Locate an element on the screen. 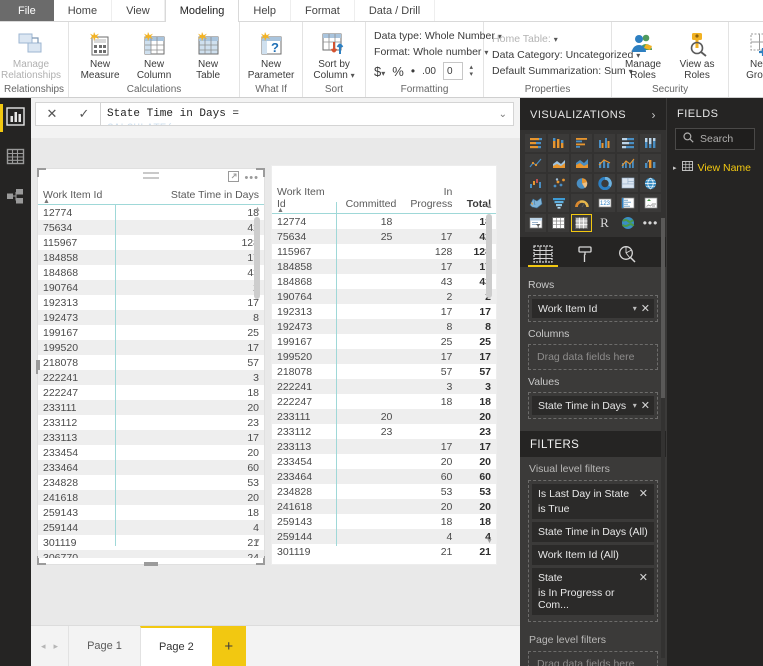  page-tab-page-1: Page 1 is located at coordinates (104, 646).